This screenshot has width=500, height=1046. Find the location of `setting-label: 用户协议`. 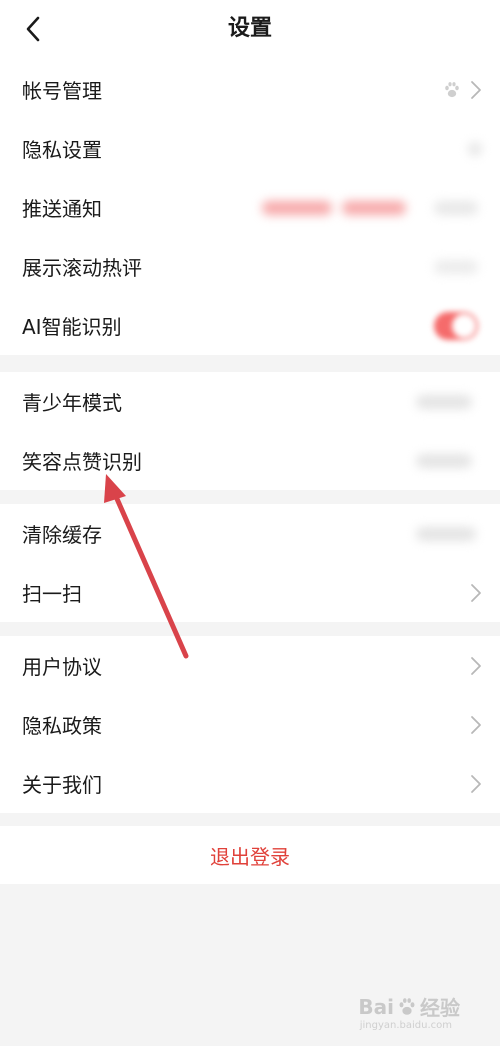

setting-label: 用户协议 is located at coordinates (62, 667).